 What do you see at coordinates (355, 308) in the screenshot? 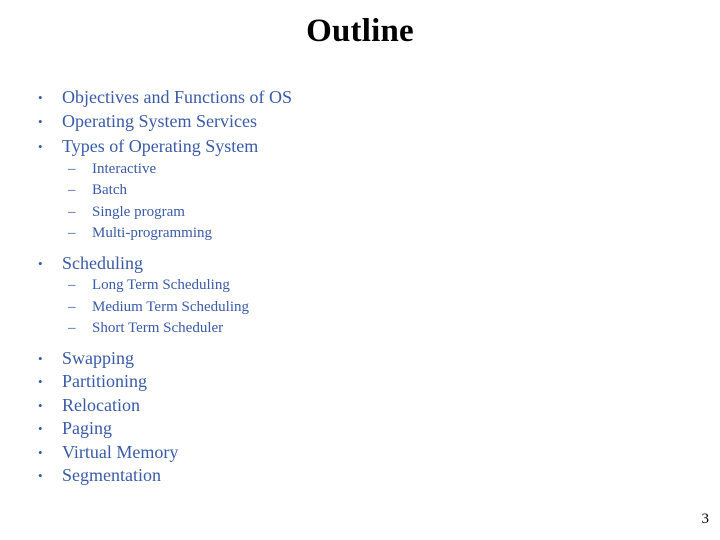
I see `outline-subitem: – Medium Term Scheduling` at bounding box center [355, 308].